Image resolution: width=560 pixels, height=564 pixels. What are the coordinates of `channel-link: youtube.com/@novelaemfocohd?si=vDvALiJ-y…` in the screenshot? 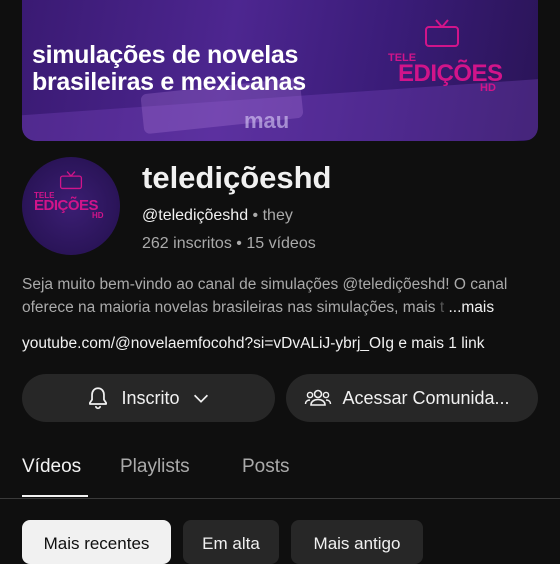 It's located at (208, 343).